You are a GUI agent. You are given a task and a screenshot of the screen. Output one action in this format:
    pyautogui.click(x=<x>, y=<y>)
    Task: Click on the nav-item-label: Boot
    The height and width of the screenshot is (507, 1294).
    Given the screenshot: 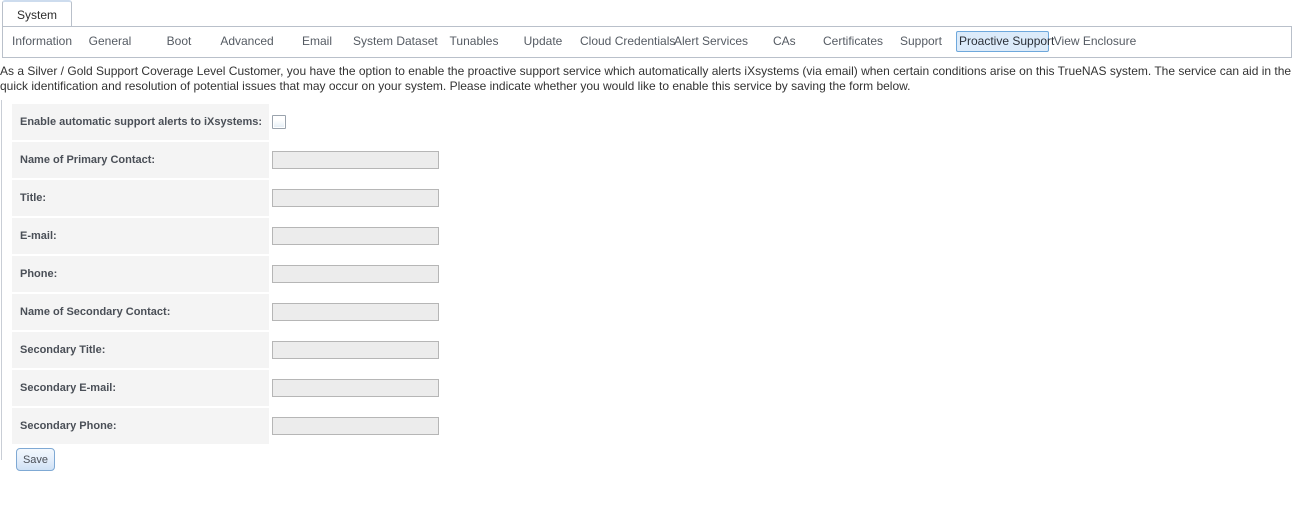 What is the action you would take?
    pyautogui.click(x=179, y=41)
    